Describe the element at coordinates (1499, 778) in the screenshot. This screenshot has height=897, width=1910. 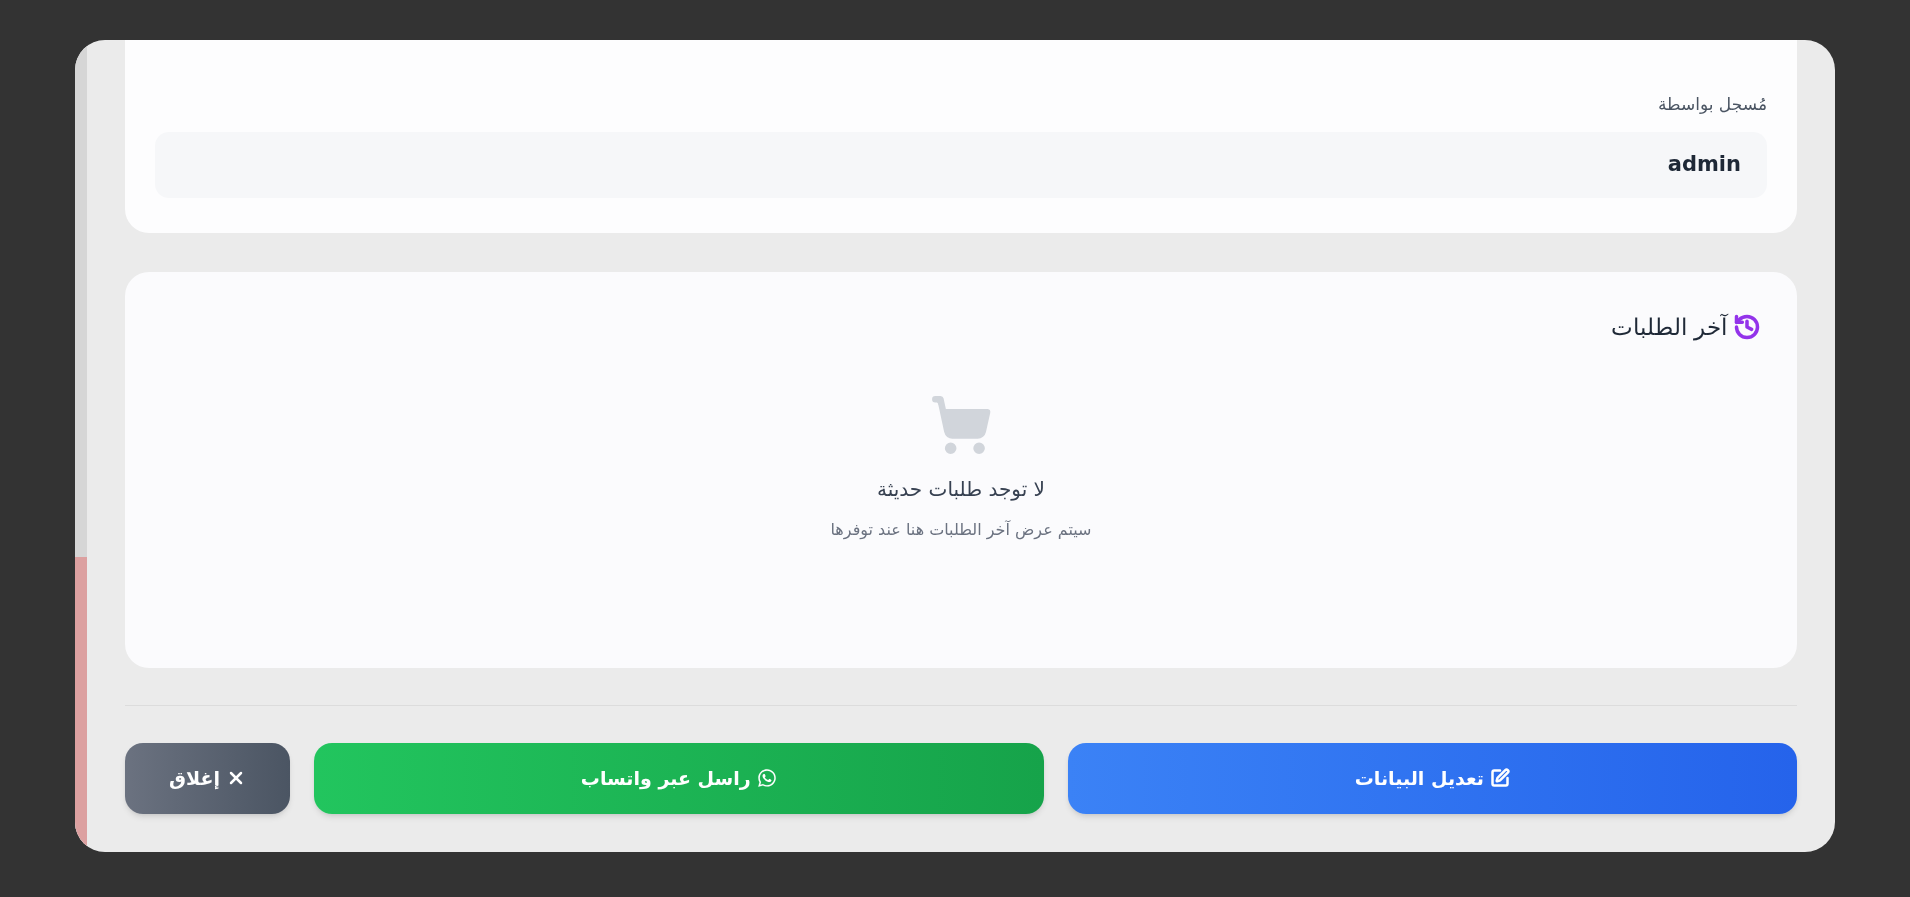
I see `pen-square-icon` at that location.